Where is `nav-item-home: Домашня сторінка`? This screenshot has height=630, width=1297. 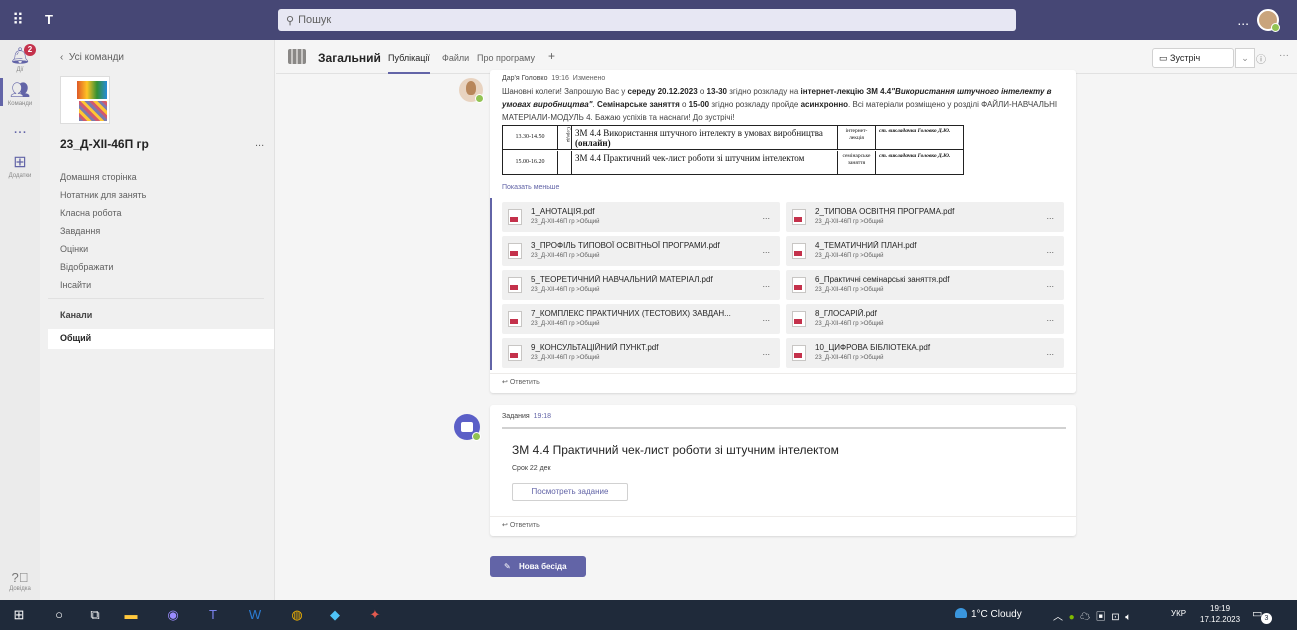 nav-item-home: Домашня сторінка is located at coordinates (103, 177).